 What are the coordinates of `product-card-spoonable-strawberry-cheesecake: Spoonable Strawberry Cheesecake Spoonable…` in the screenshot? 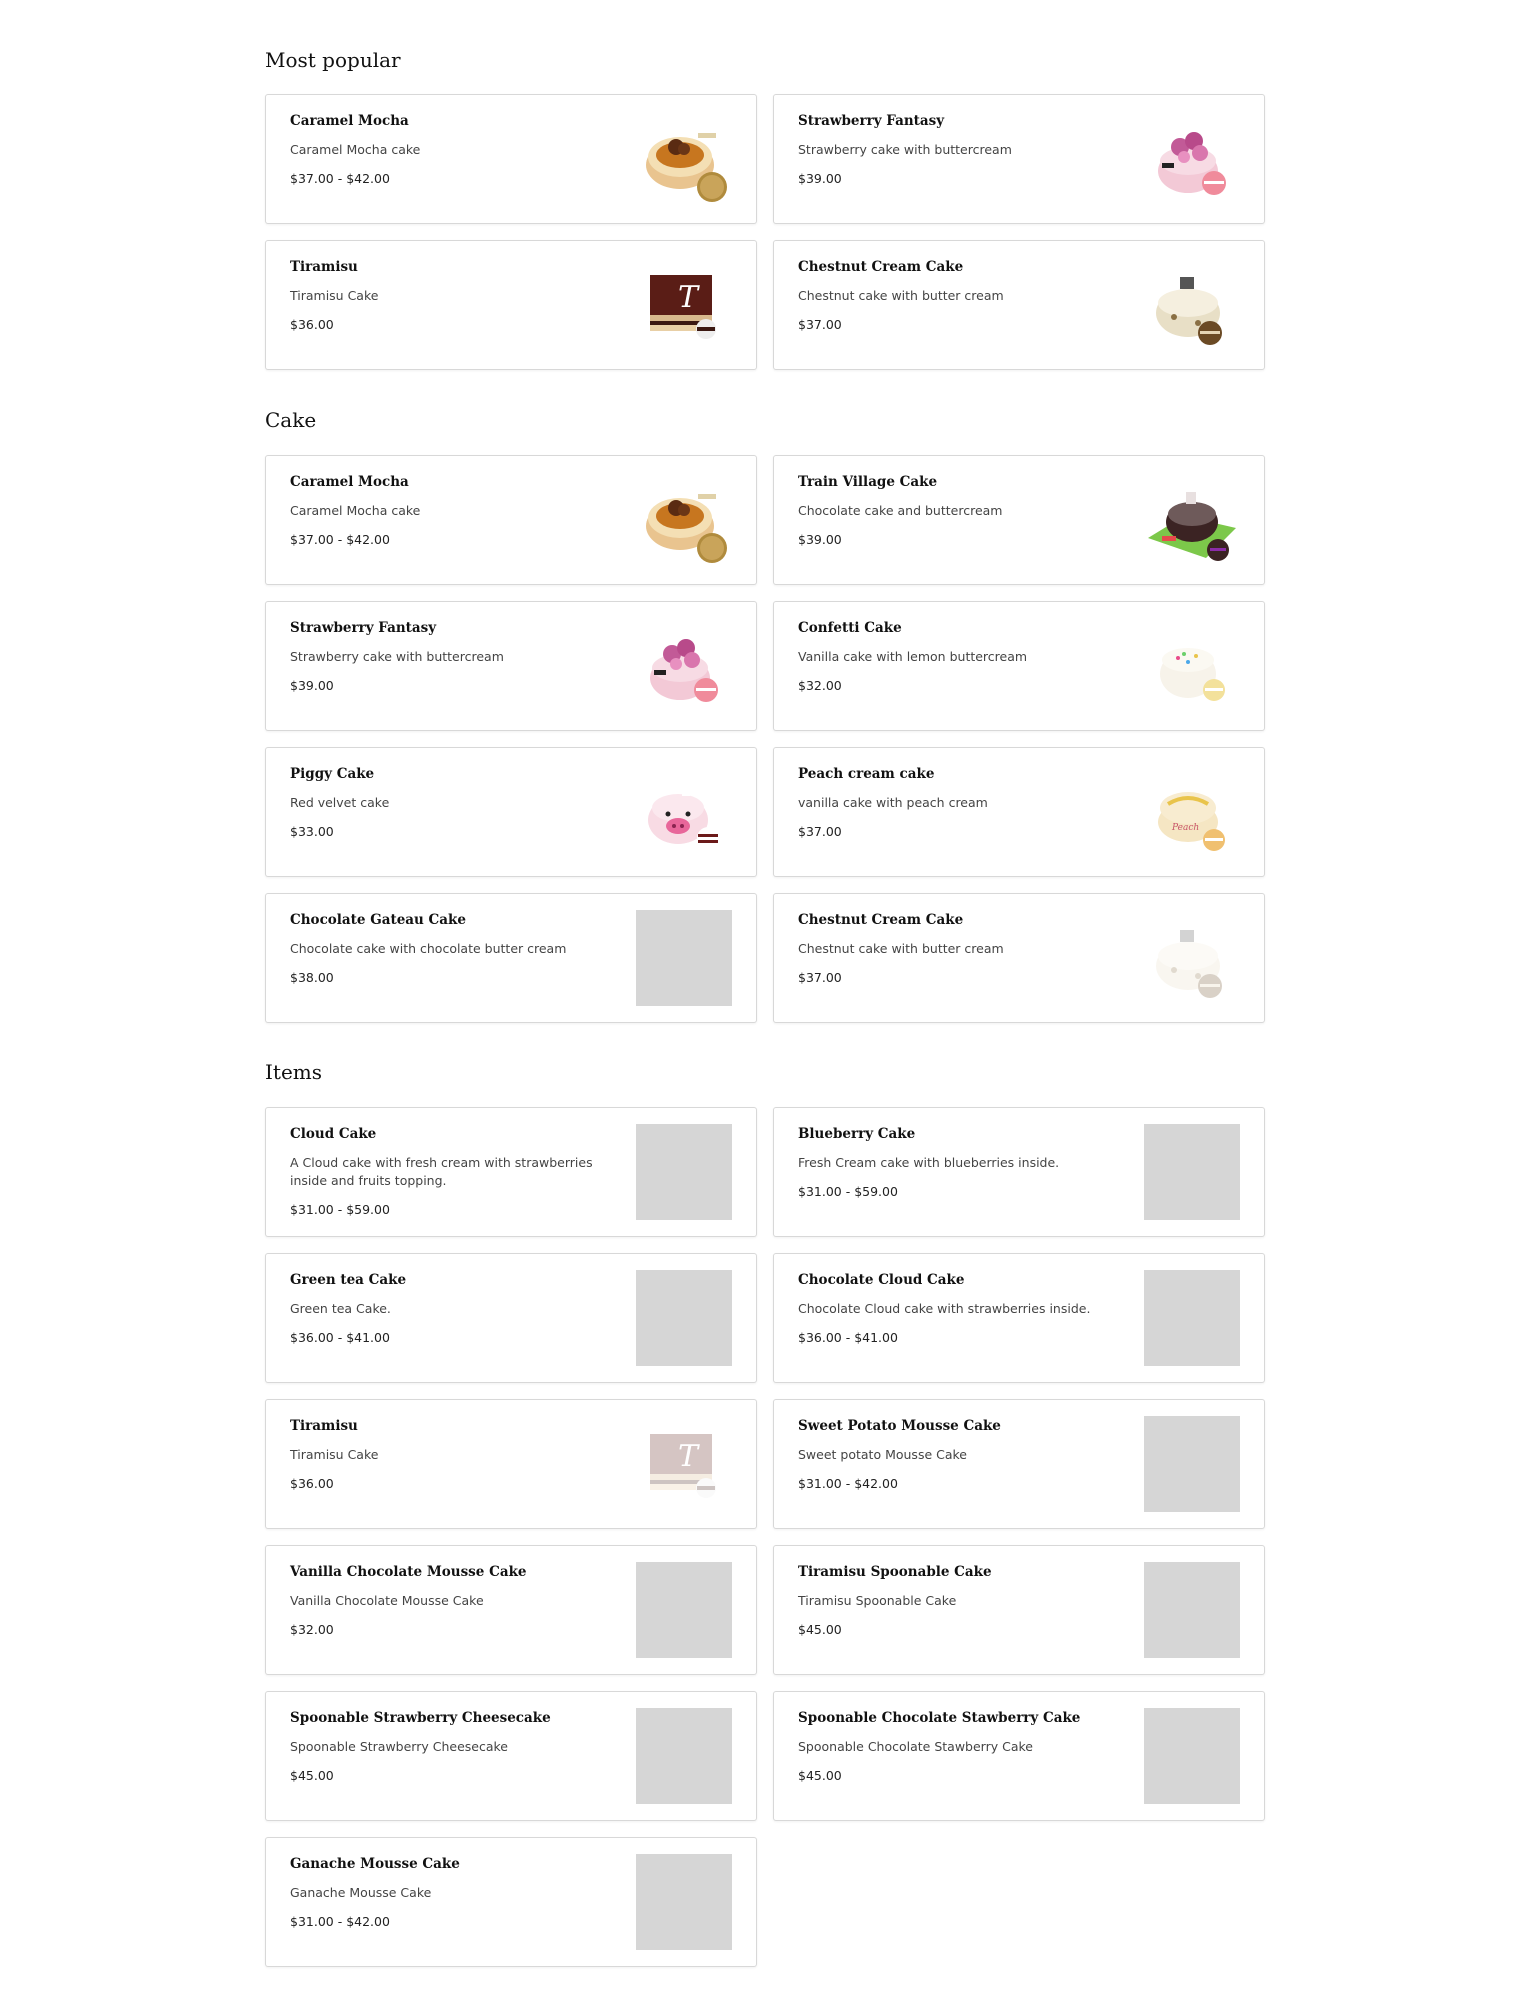 It's located at (511, 1756).